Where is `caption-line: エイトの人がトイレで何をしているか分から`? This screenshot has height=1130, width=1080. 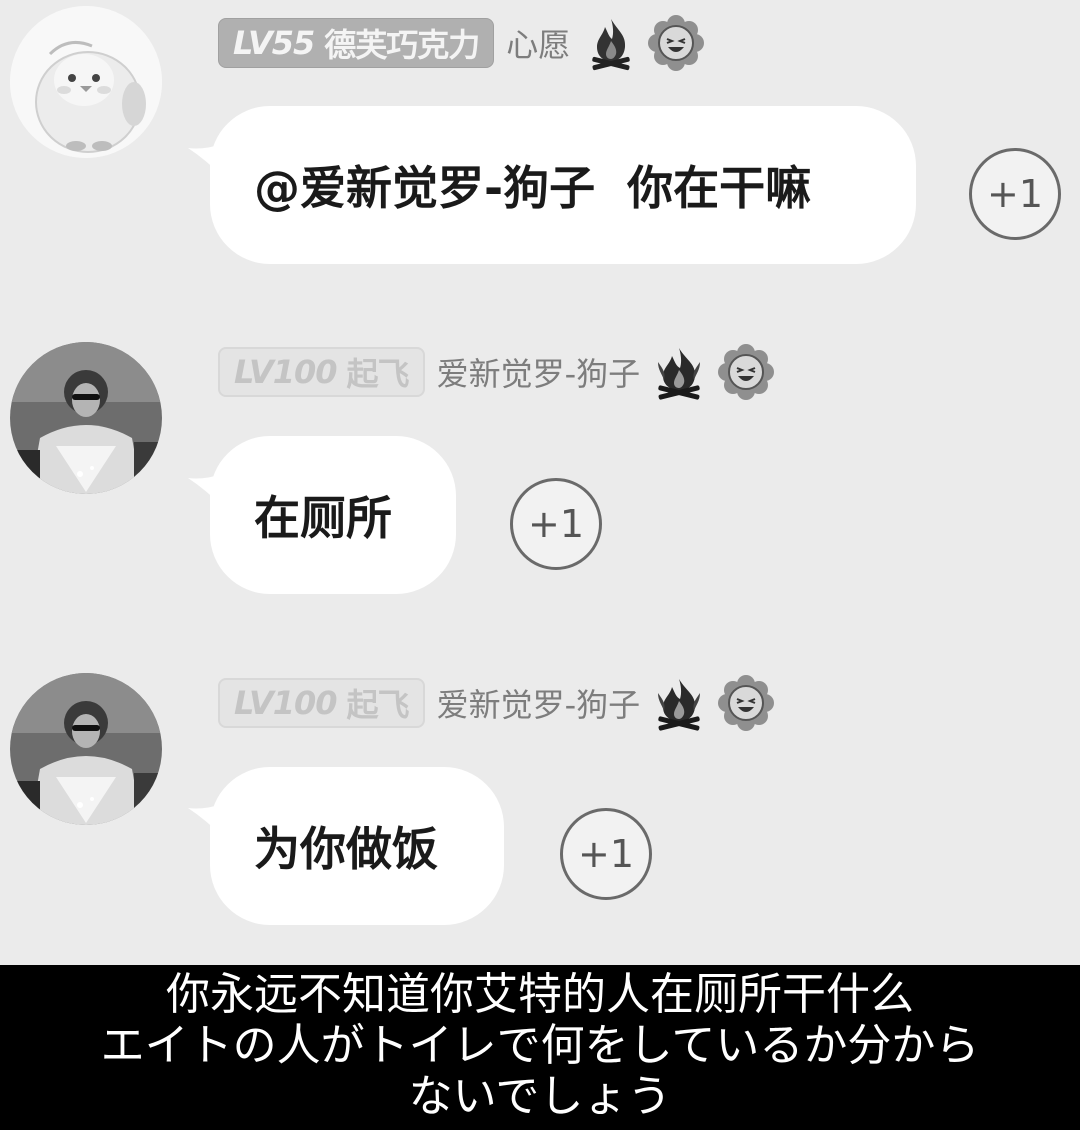
caption-line: エイトの人がトイレで何をしているか分から is located at coordinates (540, 1045).